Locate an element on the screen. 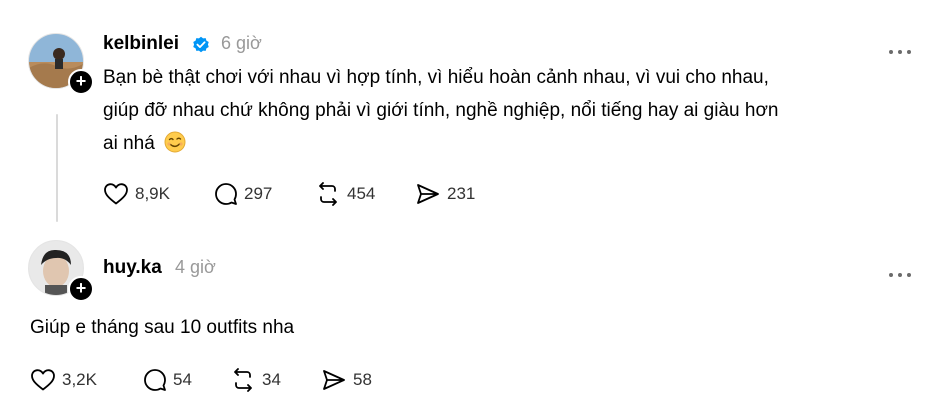 This screenshot has height=420, width=952. post-time: 6 giờ is located at coordinates (241, 43).